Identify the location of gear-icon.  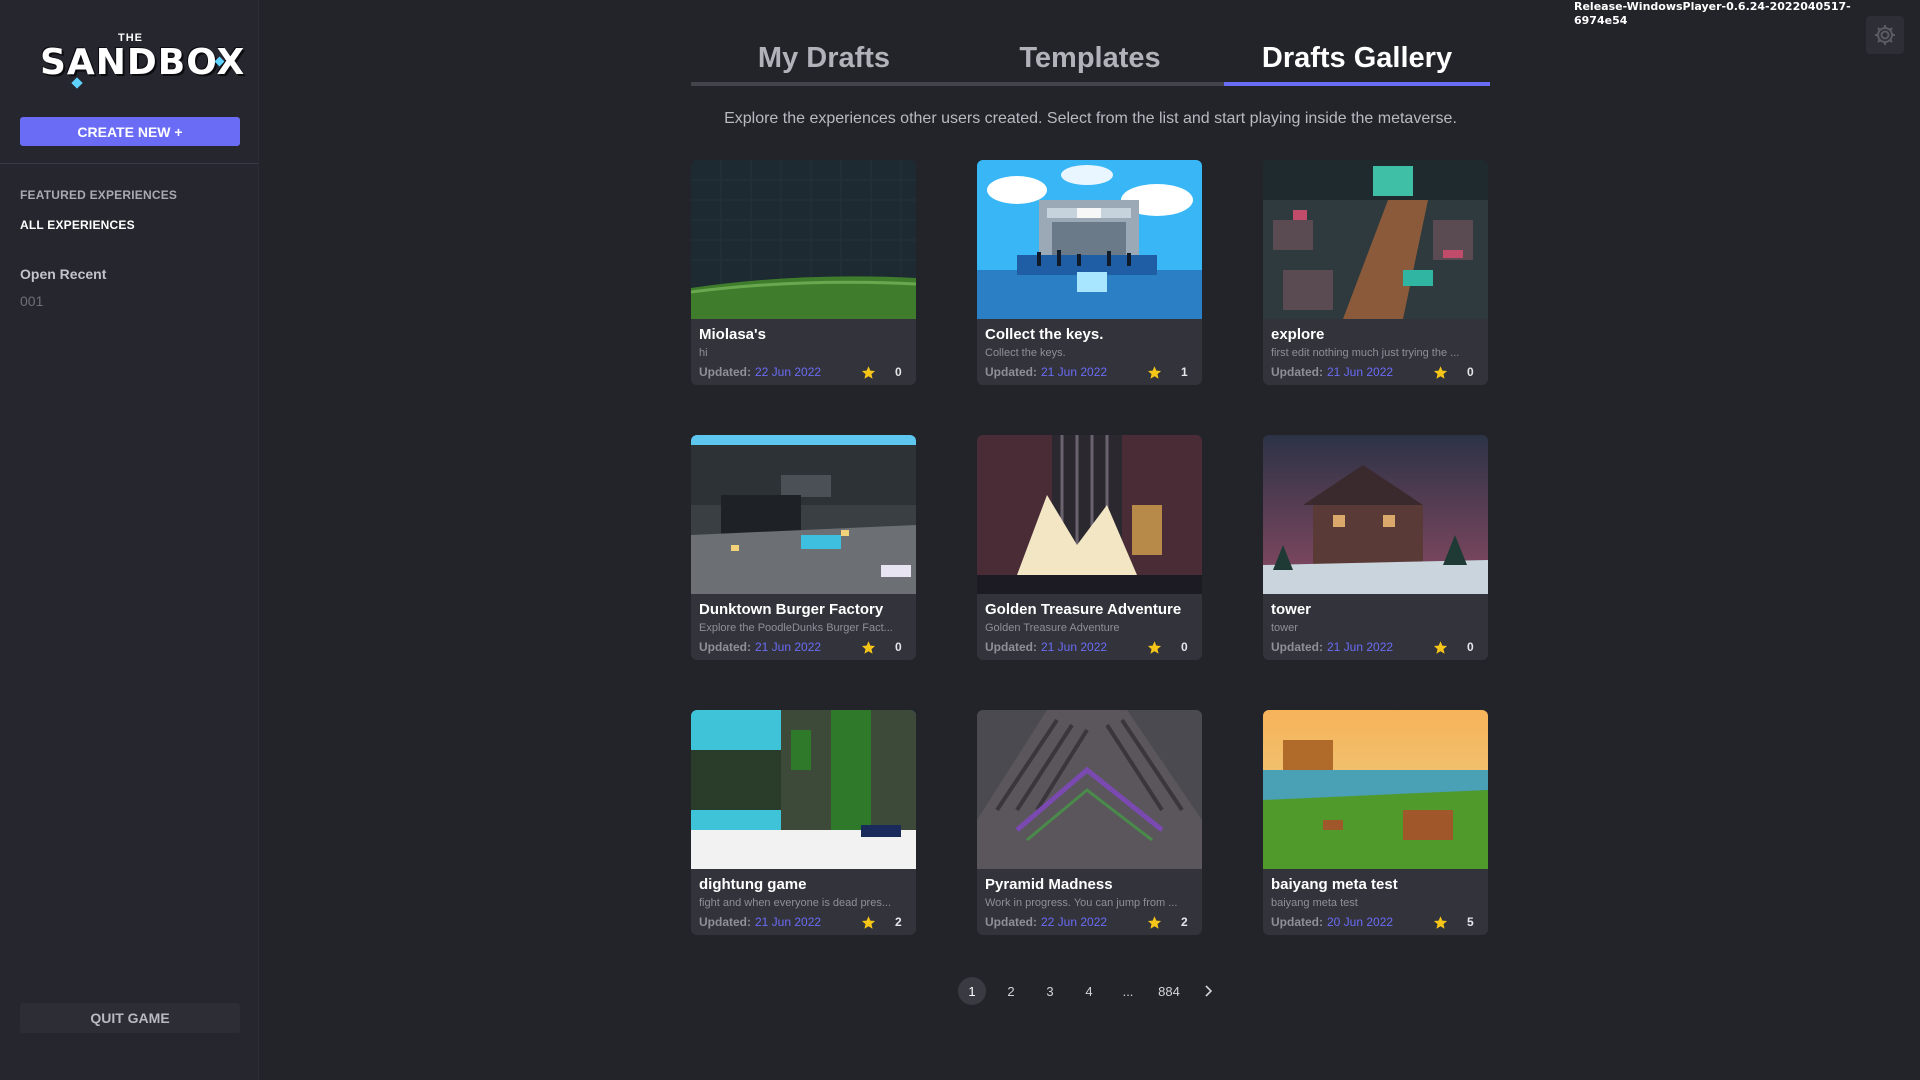
(1885, 35).